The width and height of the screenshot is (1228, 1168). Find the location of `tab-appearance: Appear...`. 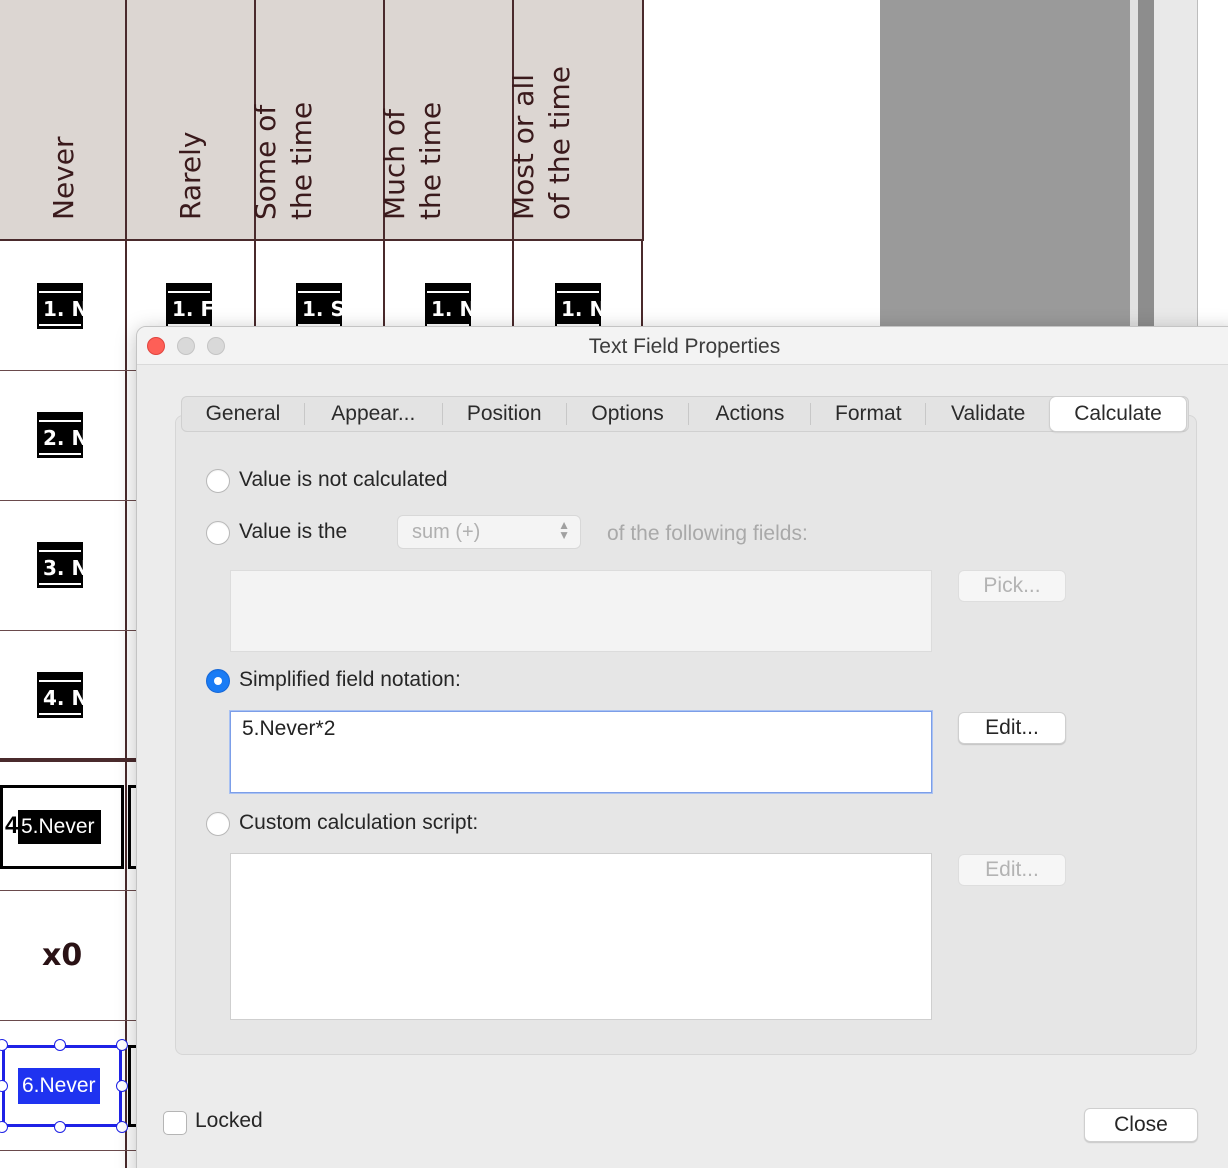

tab-appearance: Appear... is located at coordinates (373, 414).